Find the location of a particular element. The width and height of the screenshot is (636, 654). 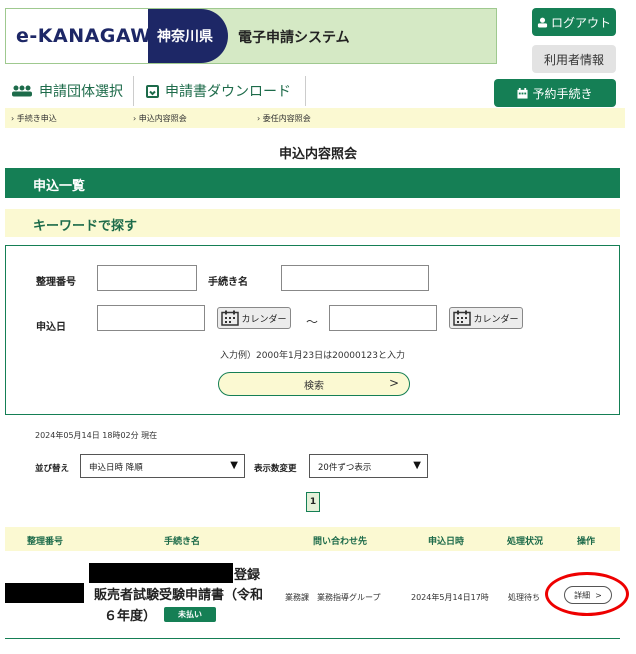

nav-group-select-label: 申請団体選択 is located at coordinates (81, 92).